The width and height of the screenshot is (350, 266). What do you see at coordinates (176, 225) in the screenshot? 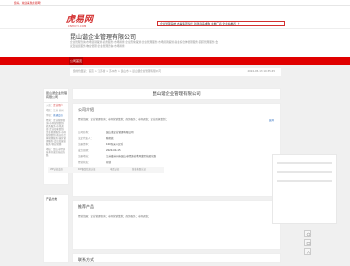
I see `products-section: 推荐产品 经营范围：企业管理咨询；市场营销策划；商务服务；市场调查；` at bounding box center [176, 225].